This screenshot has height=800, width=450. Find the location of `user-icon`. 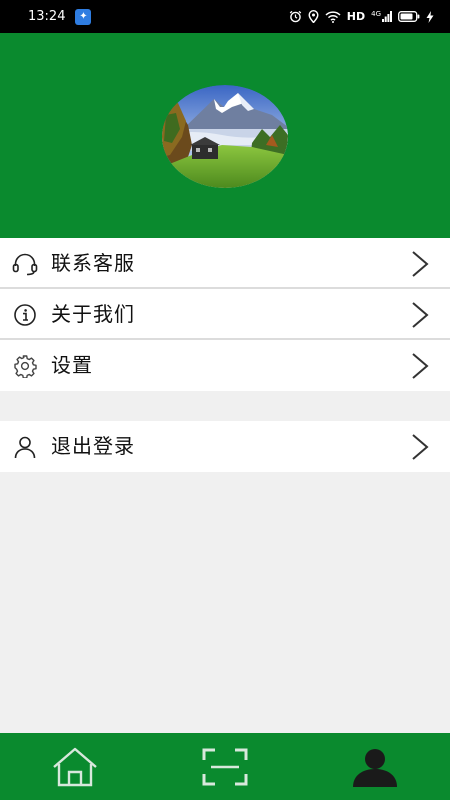

user-icon is located at coordinates (25, 447).